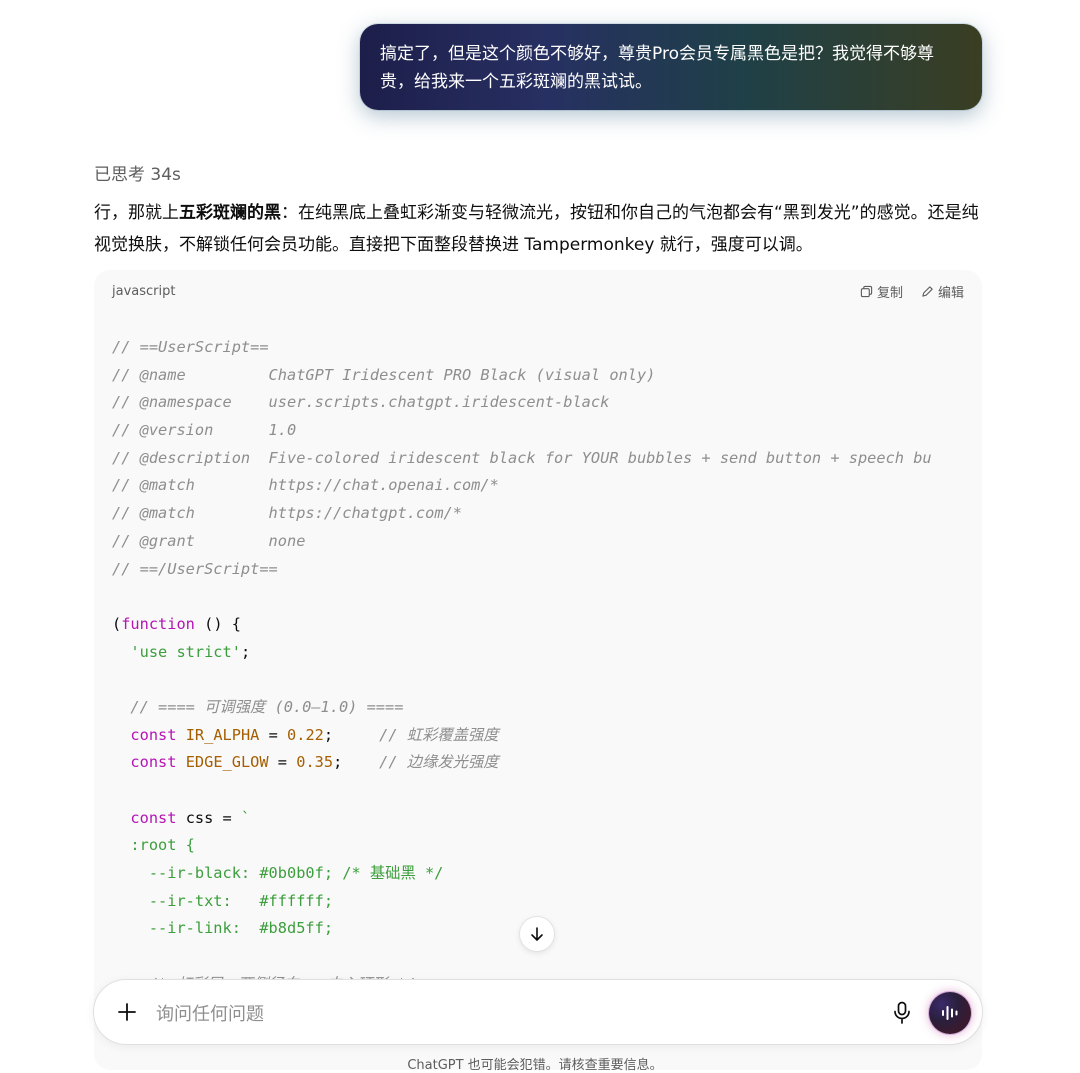  I want to click on code-line: const EDGE_GLOW = 0.35; // 边缘发光强度, so click(314, 762).